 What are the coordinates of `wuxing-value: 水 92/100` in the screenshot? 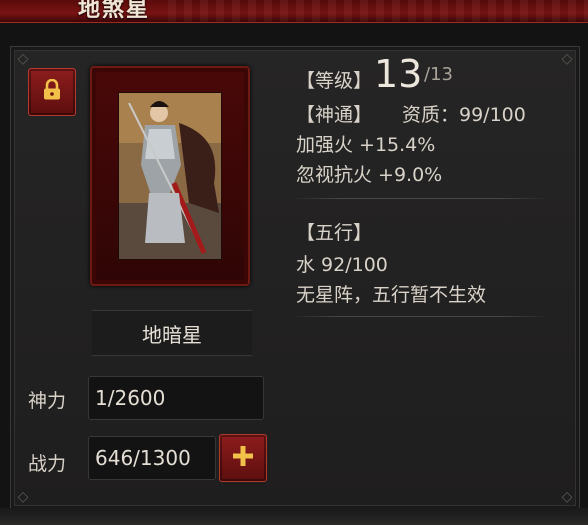 It's located at (342, 265).